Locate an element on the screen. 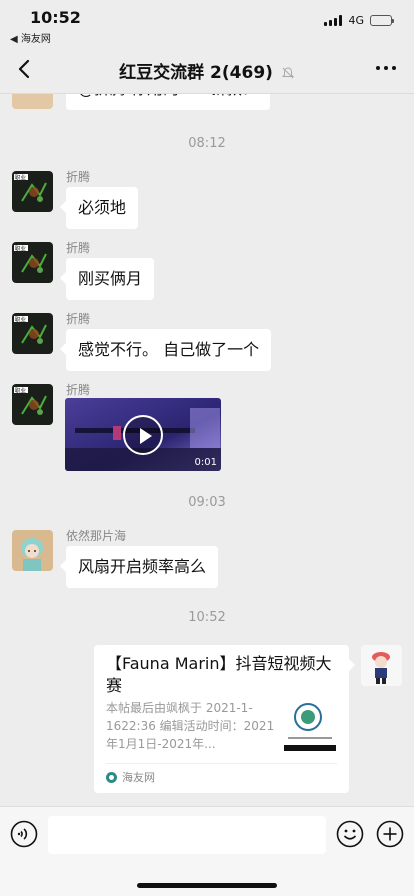 The width and height of the screenshot is (414, 896). card-source: 海友网 is located at coordinates (130, 777).